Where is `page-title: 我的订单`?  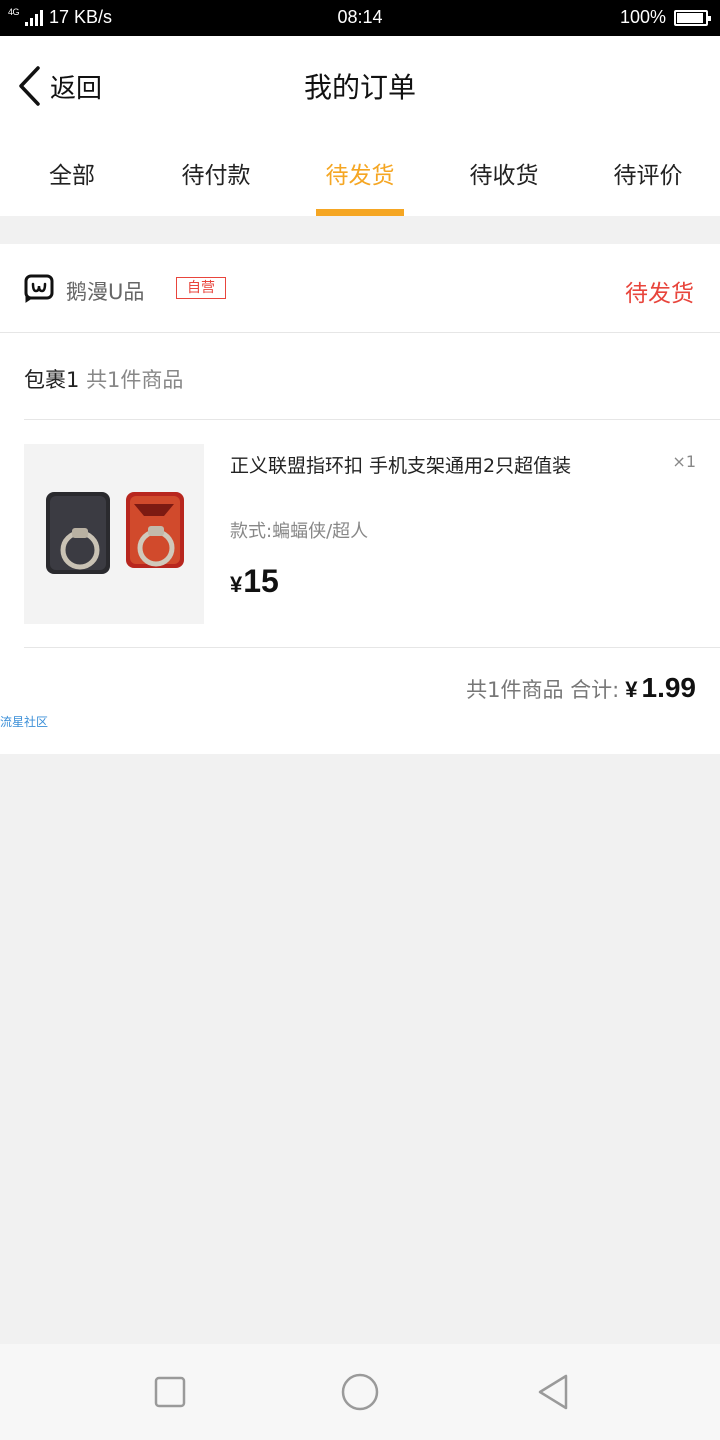
page-title: 我的订单 is located at coordinates (359, 87).